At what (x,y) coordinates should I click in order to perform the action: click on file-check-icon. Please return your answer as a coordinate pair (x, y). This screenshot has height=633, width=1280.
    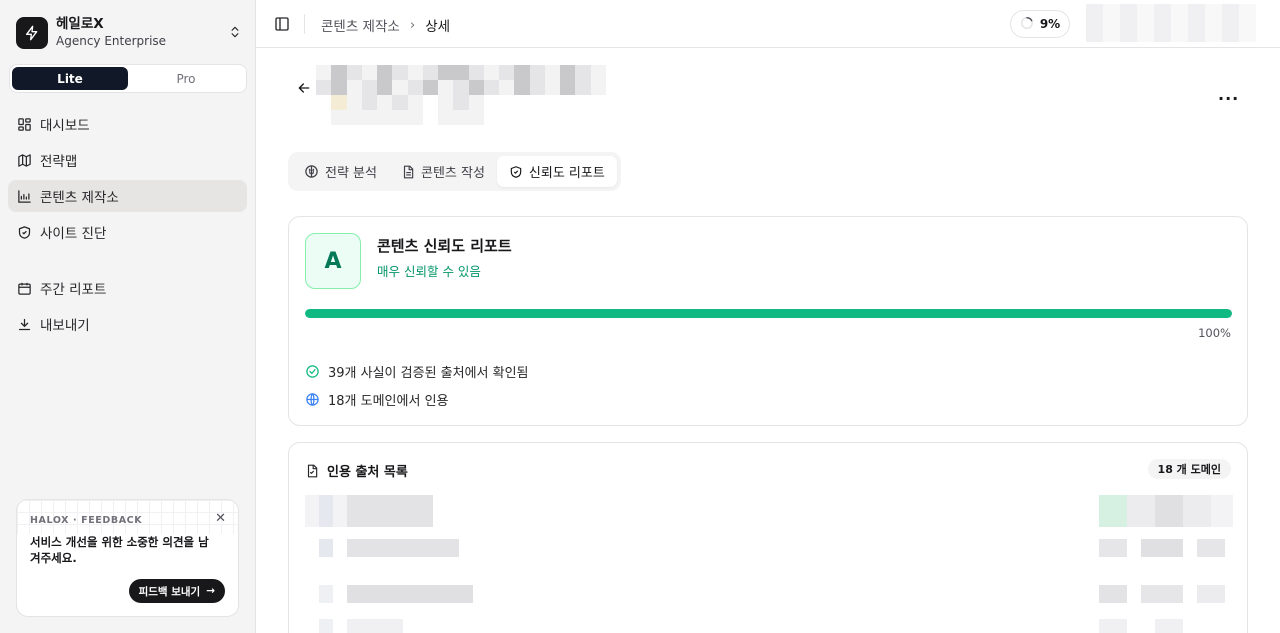
    Looking at the image, I should click on (312, 471).